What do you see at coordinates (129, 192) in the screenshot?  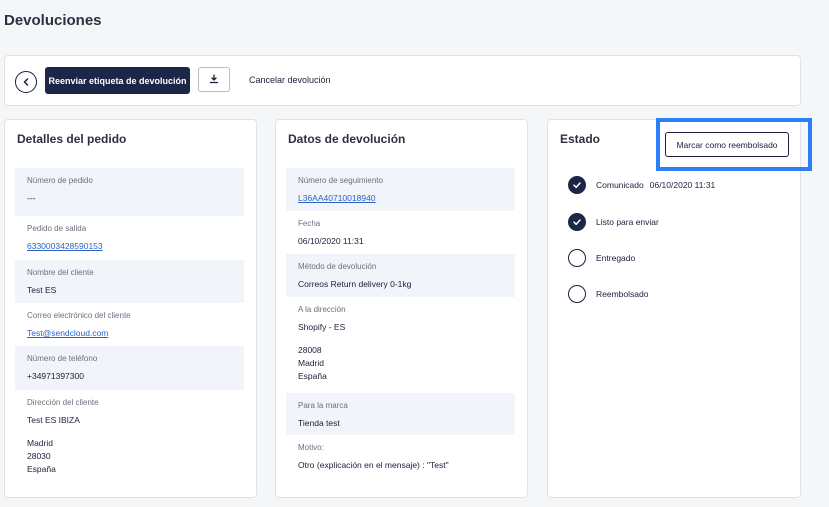 I see `order-number-field: Número de pedido ---` at bounding box center [129, 192].